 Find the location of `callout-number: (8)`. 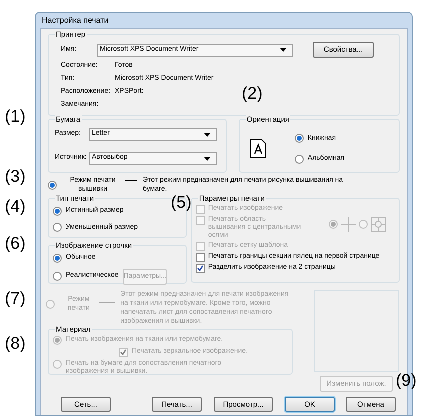

callout-number: (8) is located at coordinates (15, 344).